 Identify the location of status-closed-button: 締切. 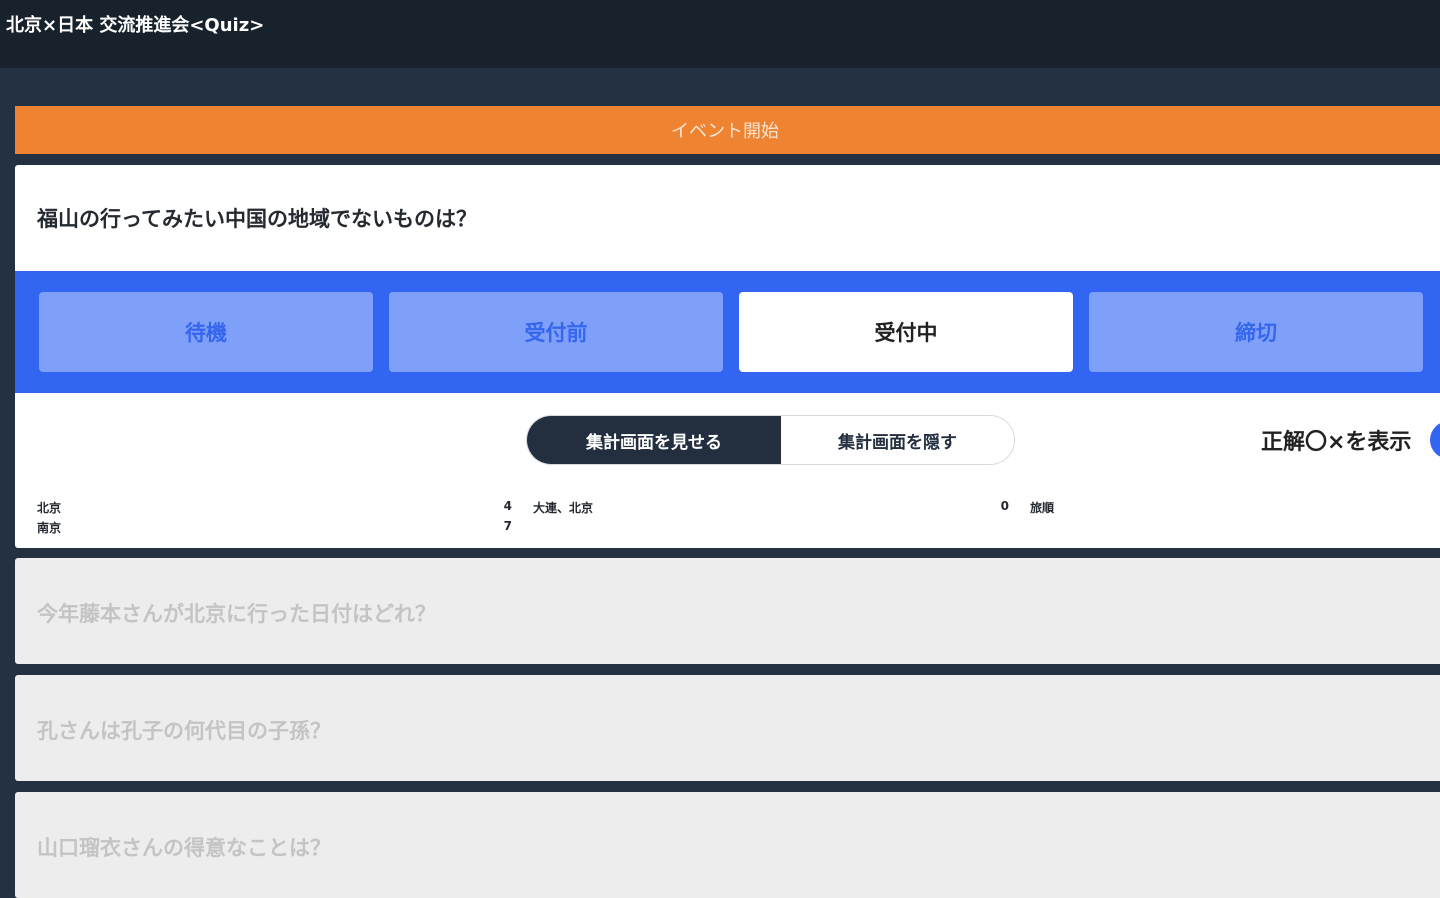
(1256, 332).